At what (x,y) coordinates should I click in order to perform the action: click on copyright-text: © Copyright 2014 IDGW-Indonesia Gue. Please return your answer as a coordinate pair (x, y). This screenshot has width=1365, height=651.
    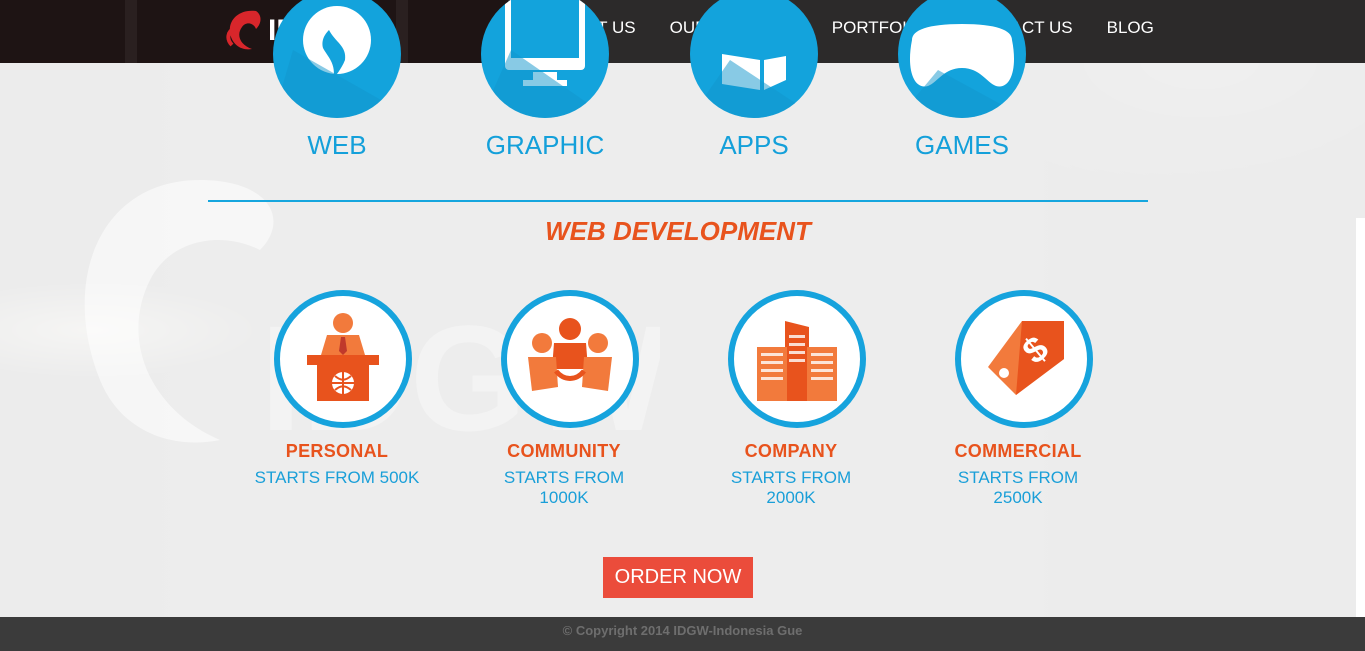
    Looking at the image, I should click on (682, 630).